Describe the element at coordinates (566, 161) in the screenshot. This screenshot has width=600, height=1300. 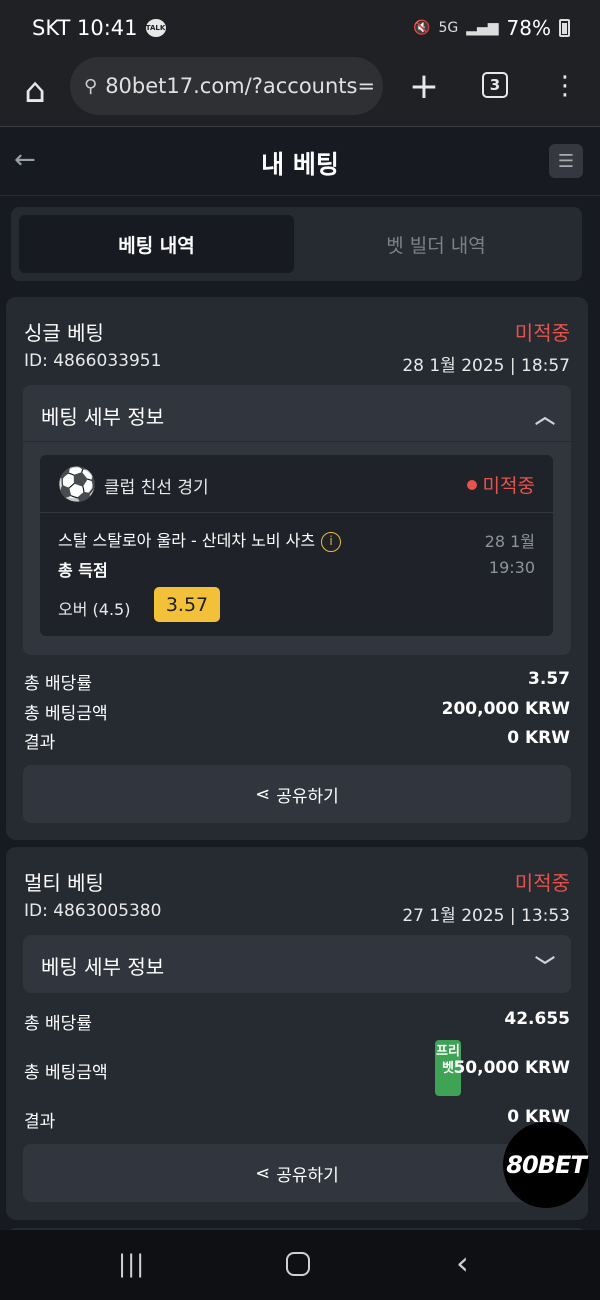
I see `filter-settings-icon: ☰` at that location.